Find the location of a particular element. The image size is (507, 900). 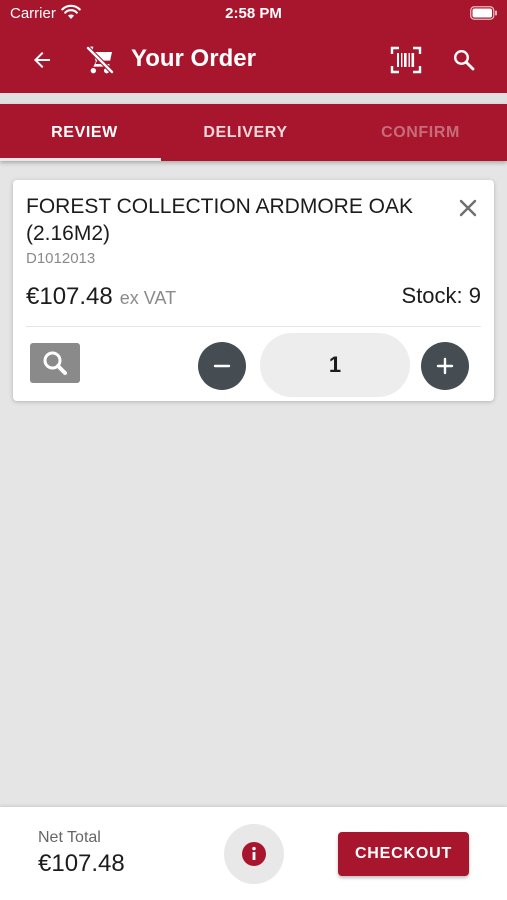

vat-note: ex VAT is located at coordinates (148, 298).